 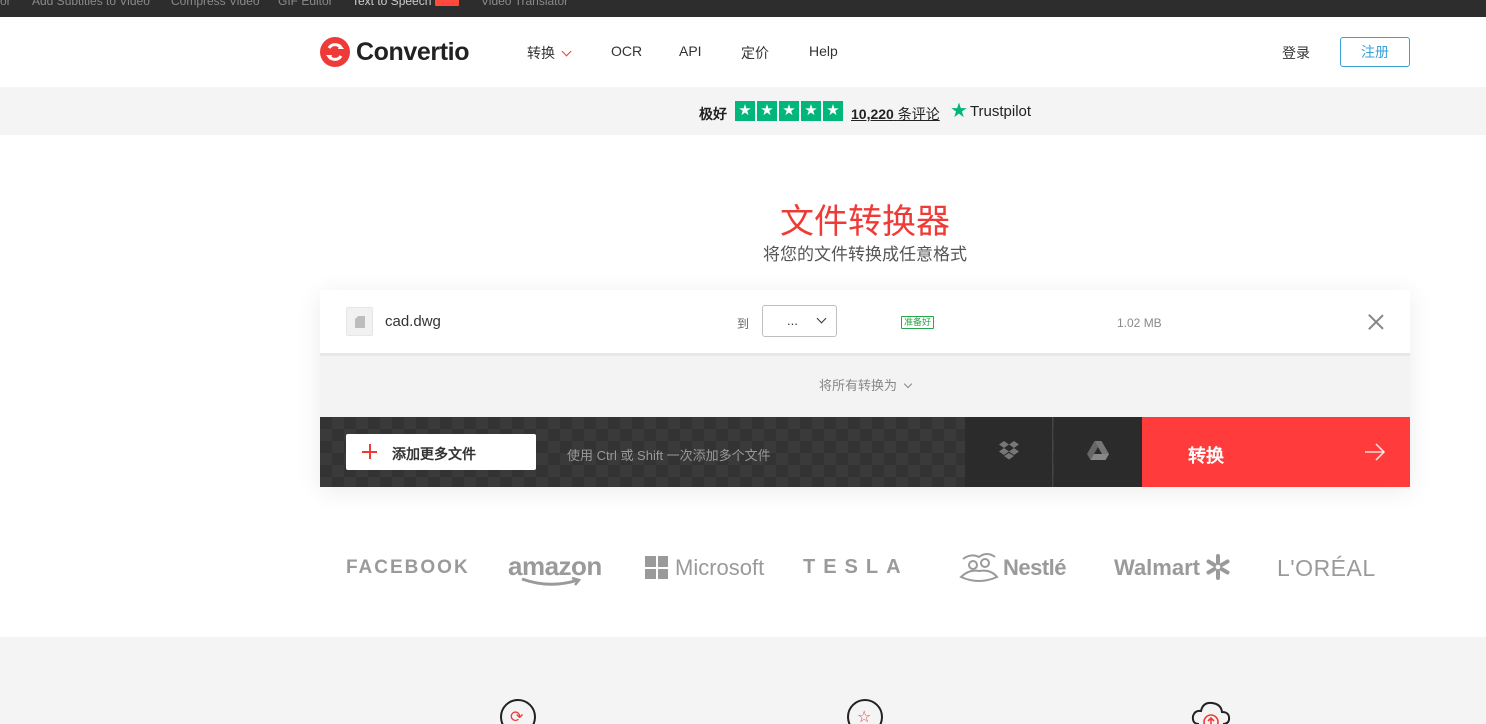 I want to click on action-bar: 添加更多文件 使用 Ctrl 或 Shift 一次添加多个文件 转换, so click(x=865, y=452).